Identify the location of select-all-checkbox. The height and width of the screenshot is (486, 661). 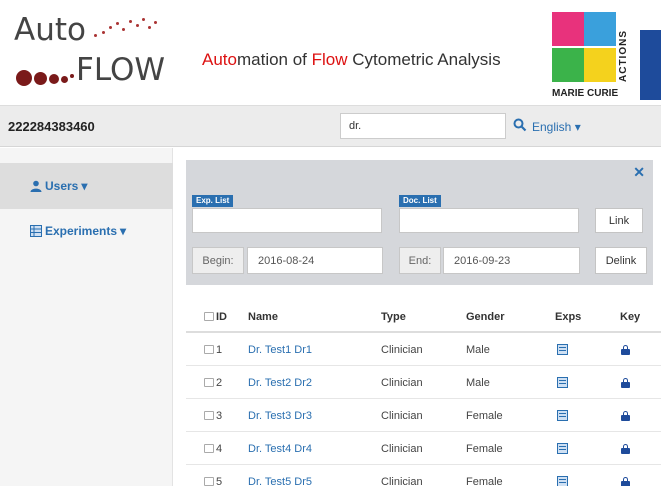
(209, 316).